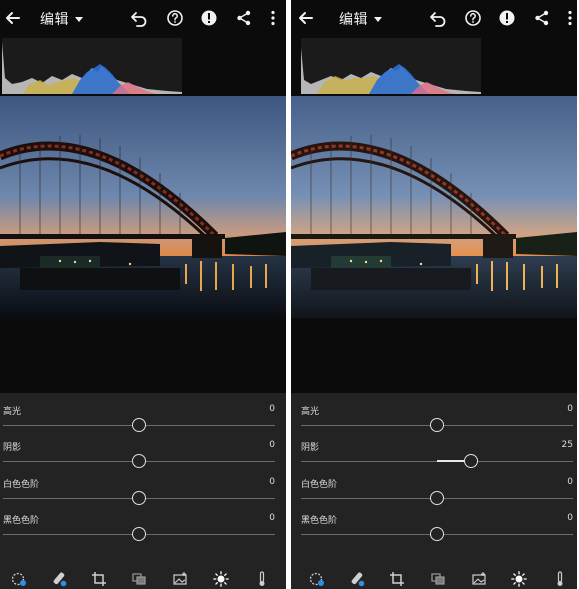  I want to click on slider-shadows: 阴影 25, so click(434, 458).